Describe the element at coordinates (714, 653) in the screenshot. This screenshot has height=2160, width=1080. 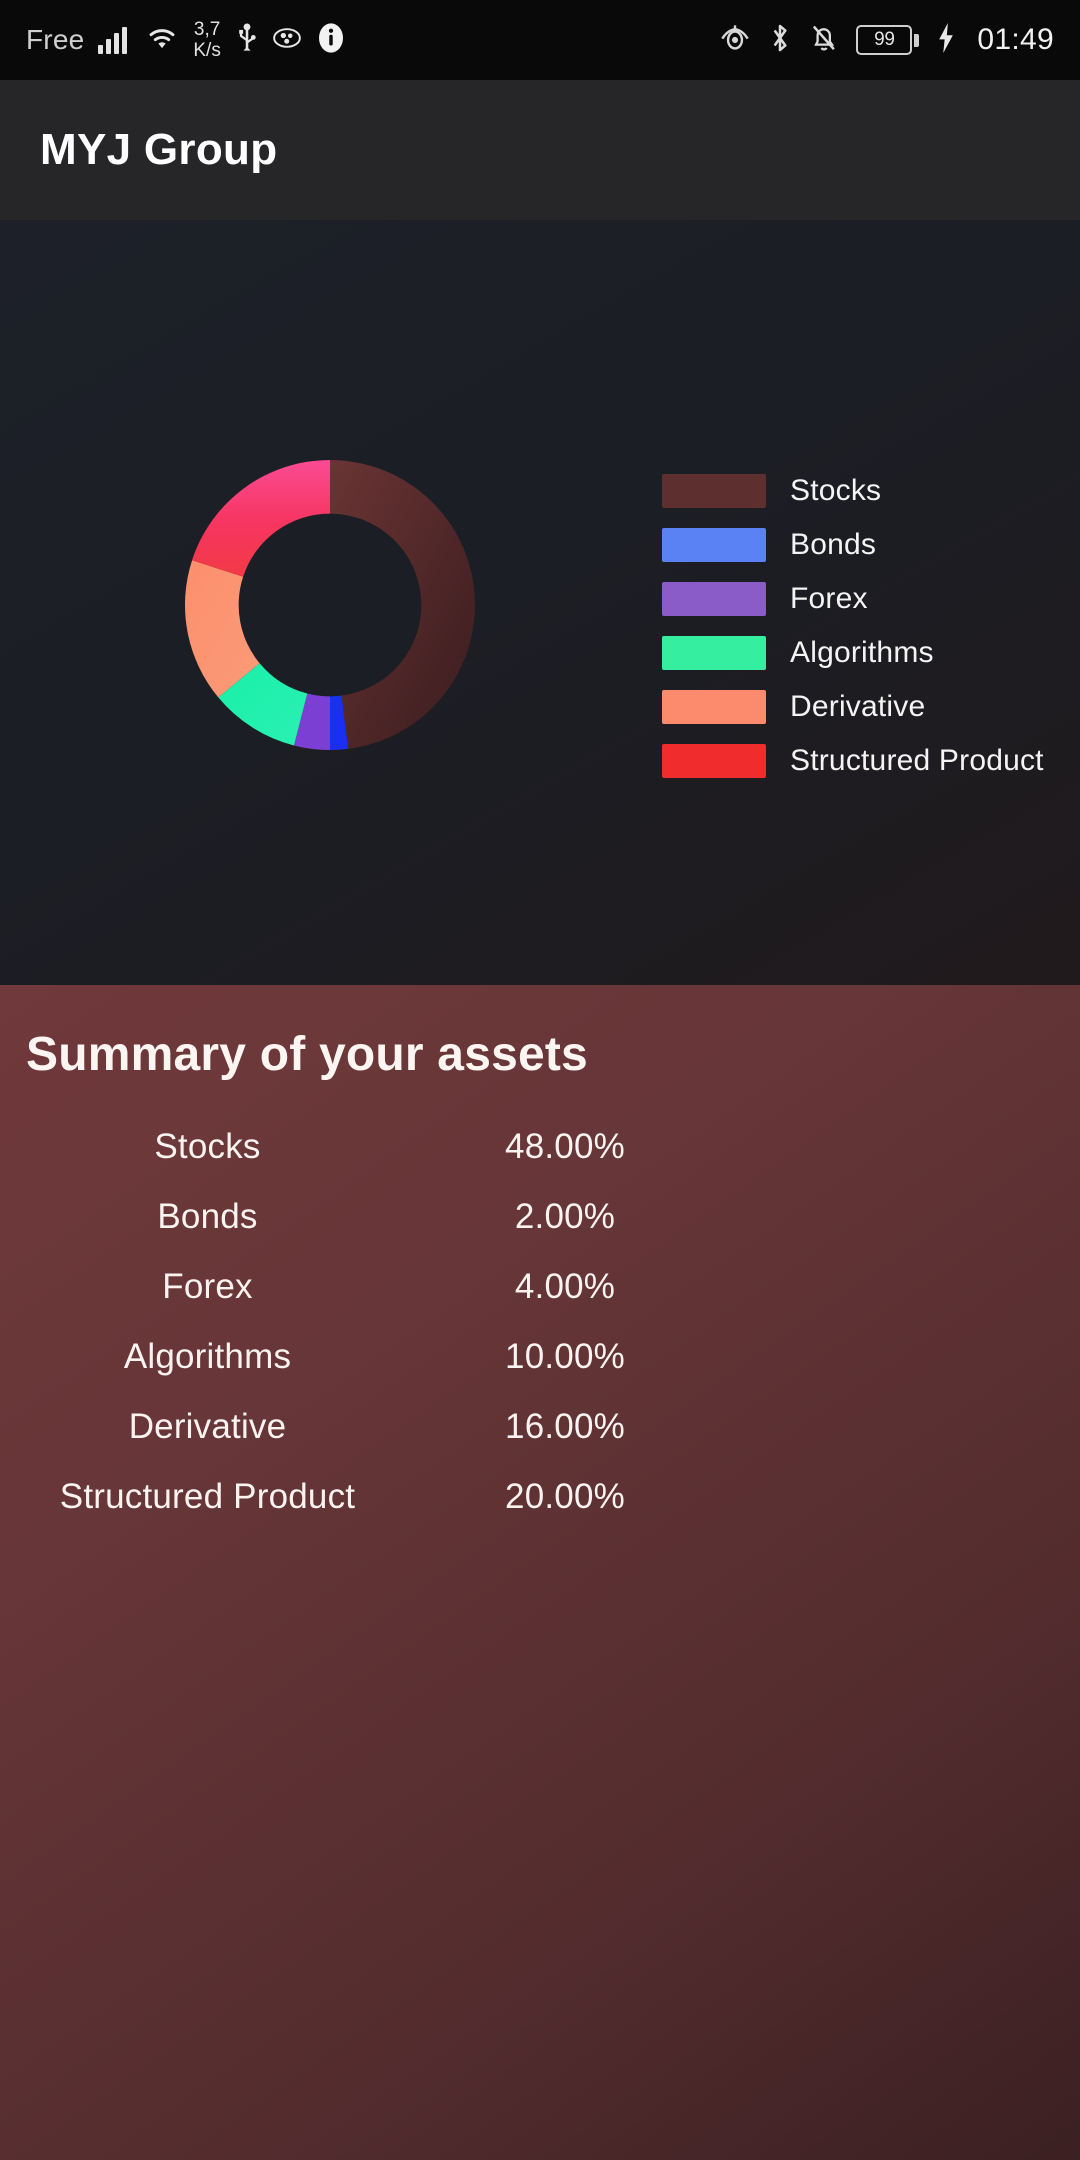
I see `legend-swatch-algorithms` at that location.